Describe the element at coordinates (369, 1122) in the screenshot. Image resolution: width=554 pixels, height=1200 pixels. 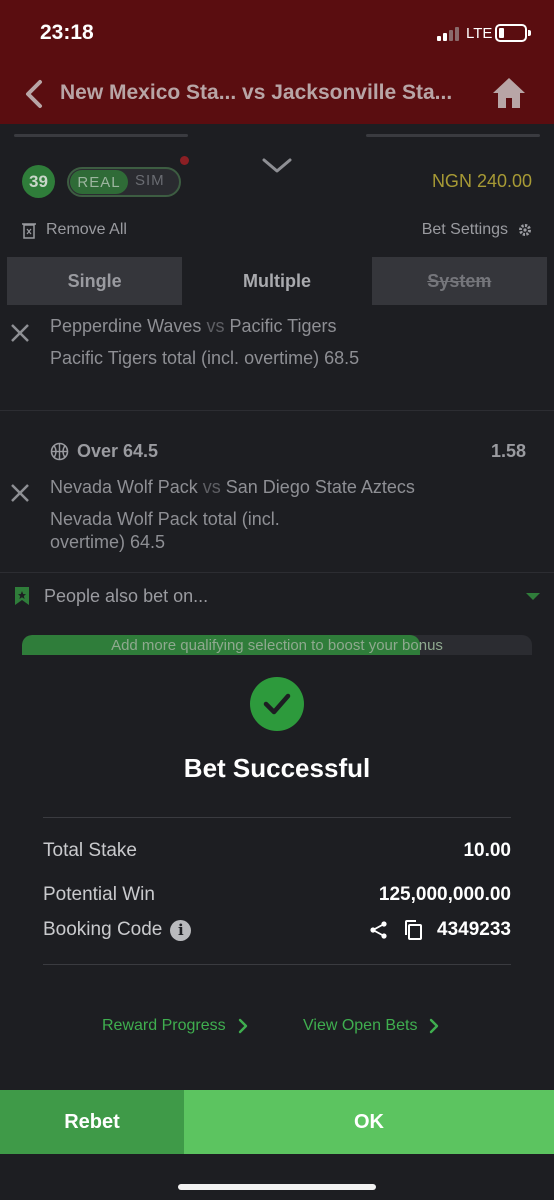
I see `ok-button: OK` at that location.